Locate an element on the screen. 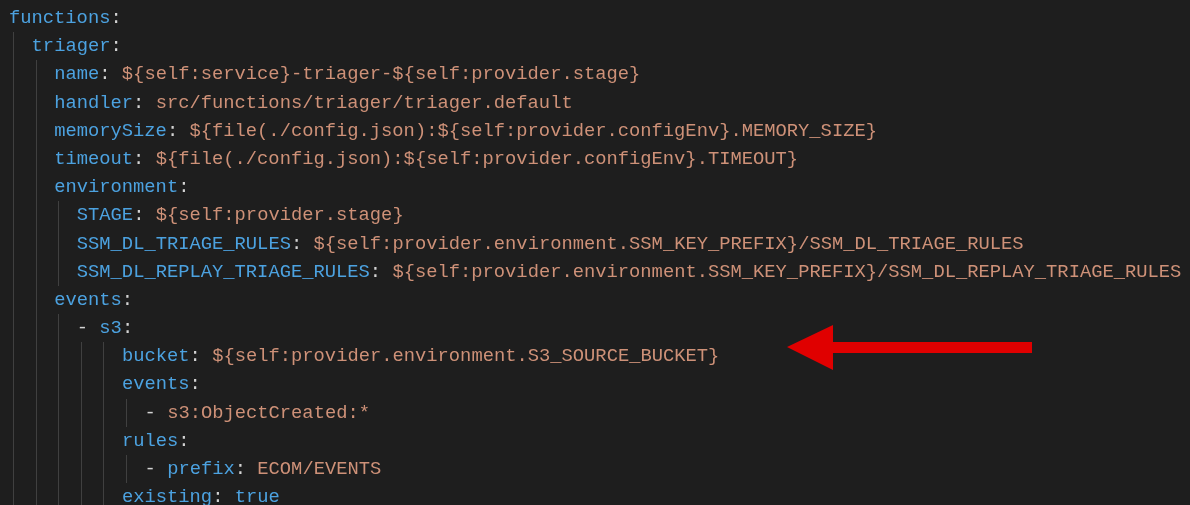 This screenshot has height=505, width=1190. code-line: timeout: ${file(./config.json):${self:provider.configEnv}.TIMEOUT} is located at coordinates (426, 159).